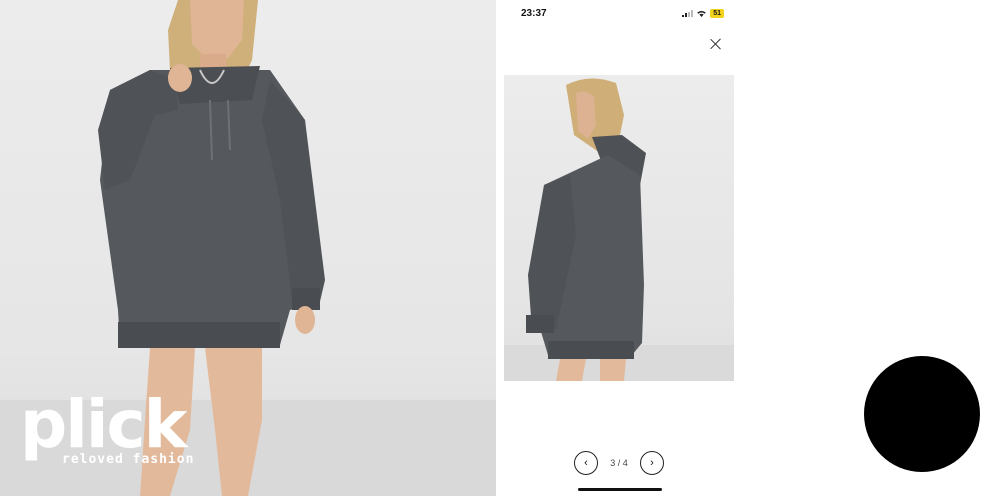 The image size is (1000, 496). I want to click on next-image-button: ›, so click(651, 462).